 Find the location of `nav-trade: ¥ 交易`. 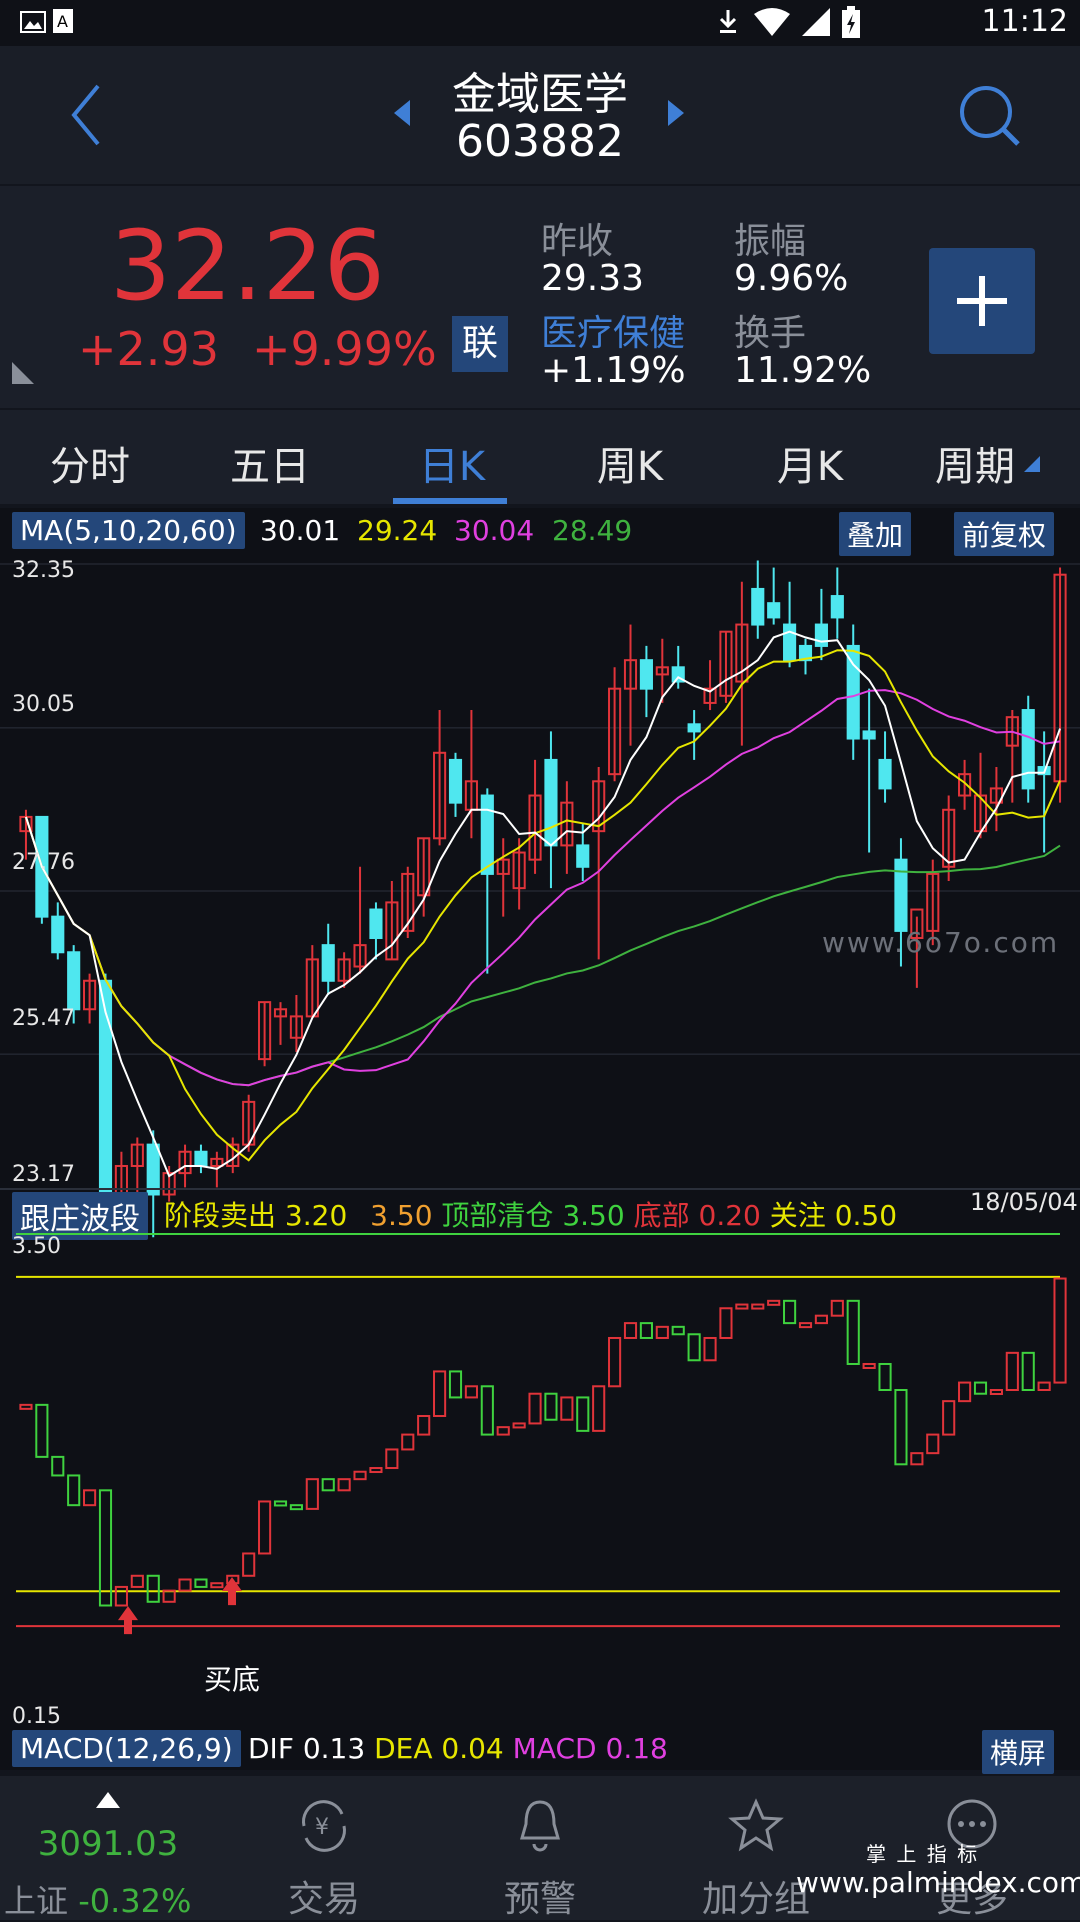

nav-trade: ¥ 交易 is located at coordinates (324, 1848).